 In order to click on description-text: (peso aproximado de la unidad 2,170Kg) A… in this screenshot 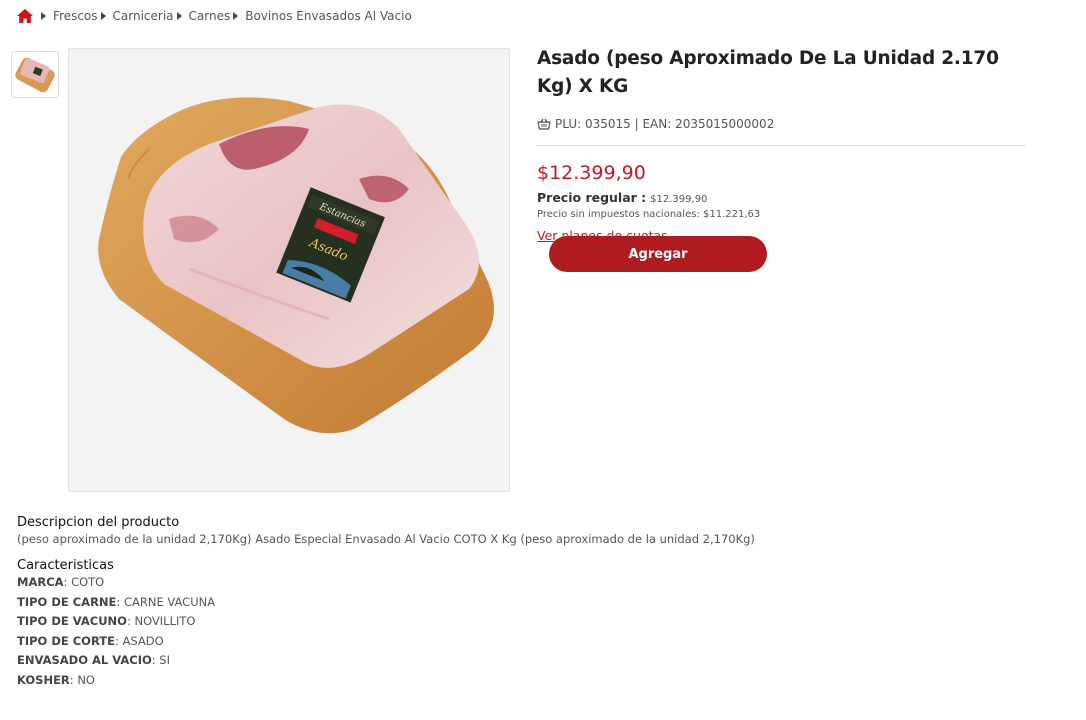, I will do `click(386, 539)`.